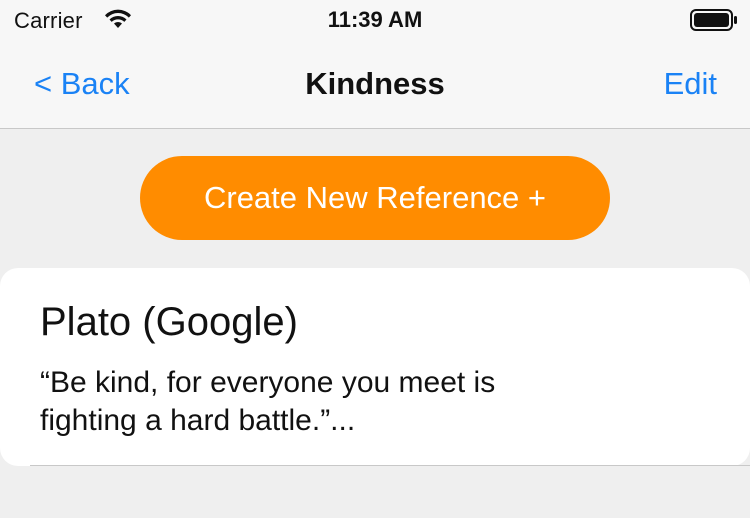 The image size is (750, 518). I want to click on status-time: 11:39 AM, so click(375, 19).